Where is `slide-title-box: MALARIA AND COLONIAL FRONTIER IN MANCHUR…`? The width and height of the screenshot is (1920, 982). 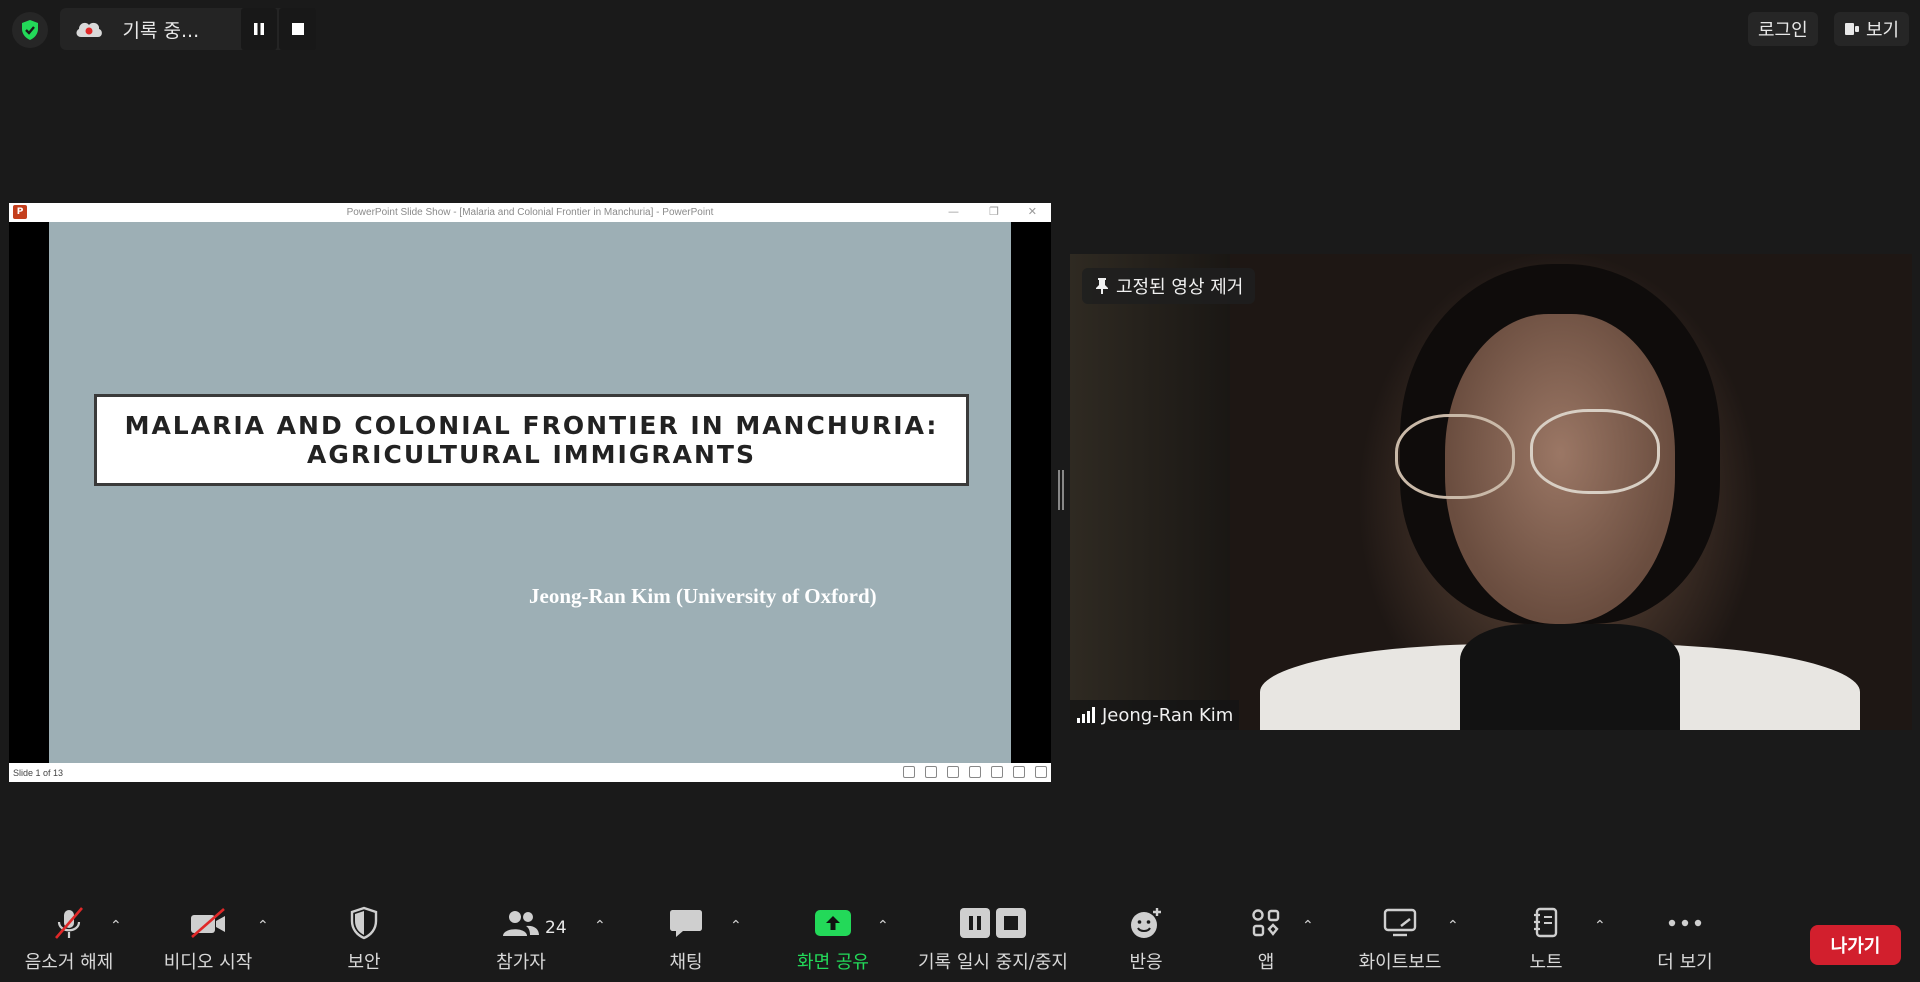
slide-title-box: MALARIA AND COLONIAL FRONTIER IN MANCHUR… is located at coordinates (531, 440).